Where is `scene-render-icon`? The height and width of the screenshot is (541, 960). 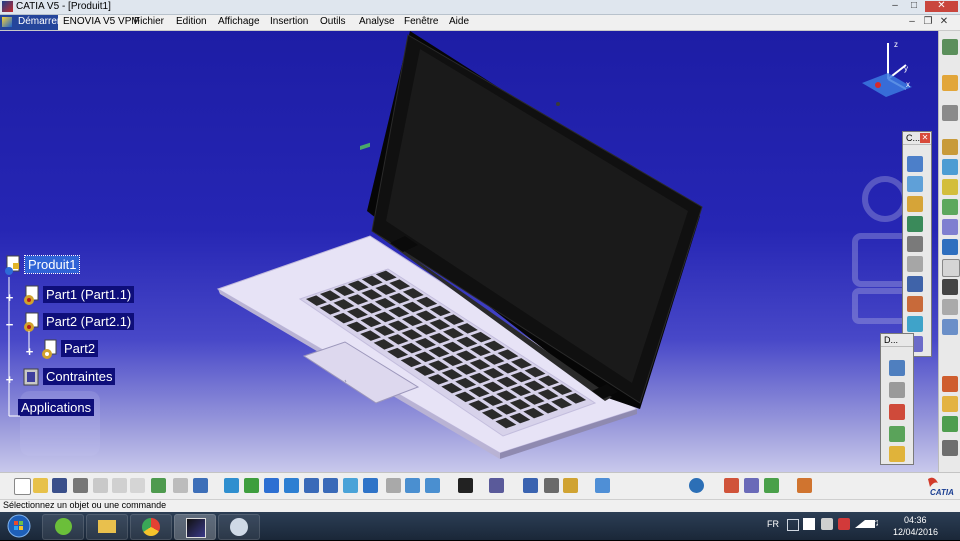 scene-render-icon is located at coordinates (771, 485).